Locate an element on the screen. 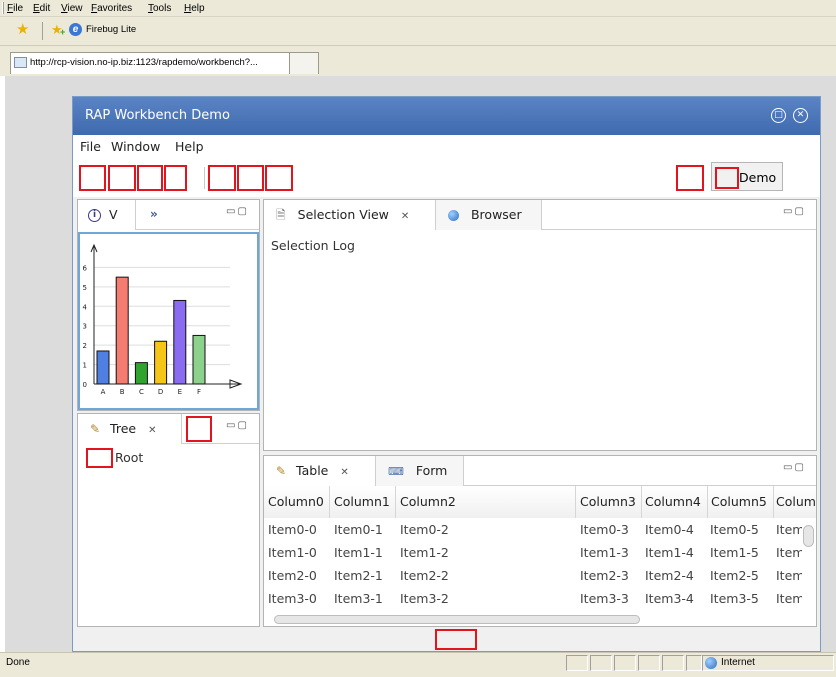  browser-menu-tools: Tools is located at coordinates (159, 8).